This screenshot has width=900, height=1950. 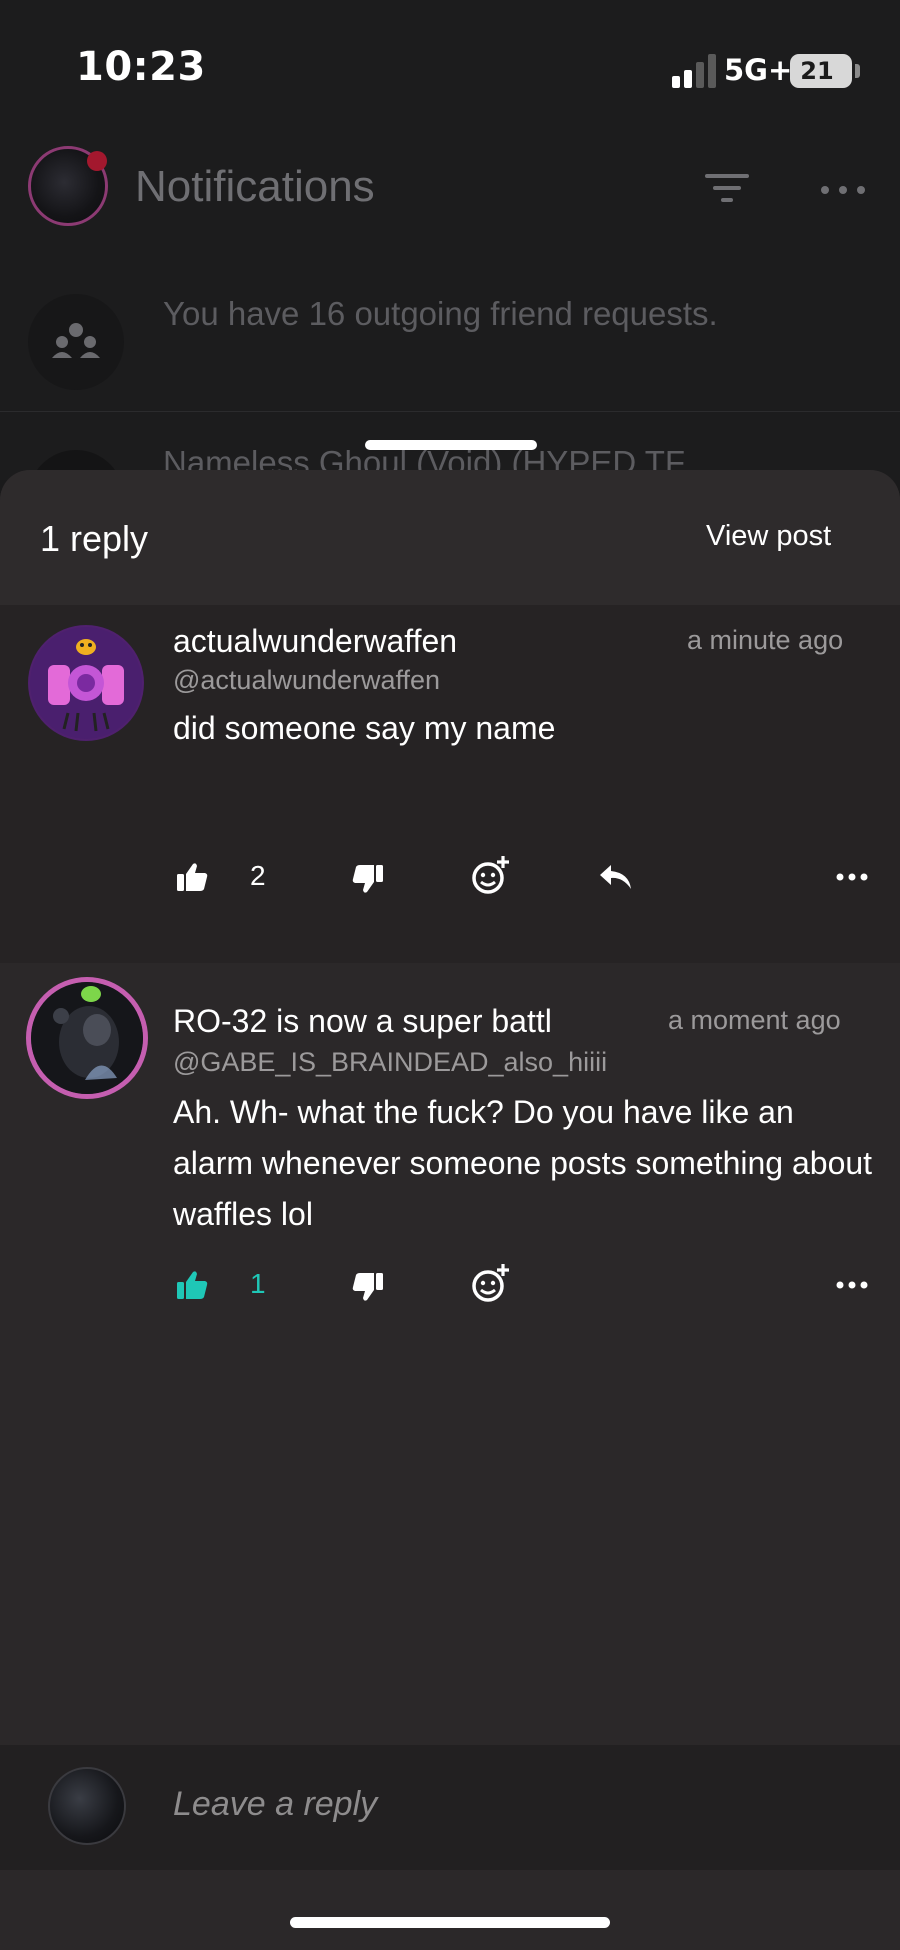 I want to click on user-handle: @actualwunderwaffen, so click(x=306, y=680).